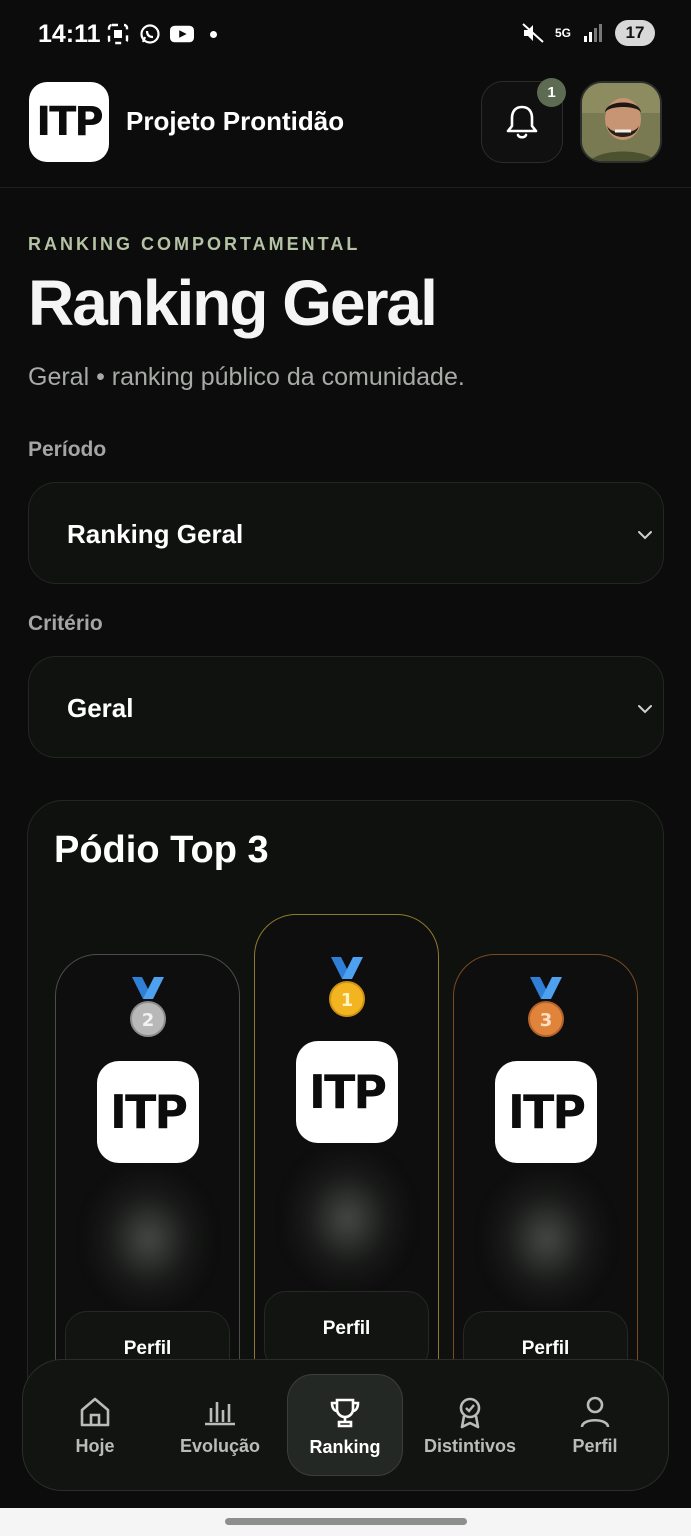 Image resolution: width=691 pixels, height=1536 pixels. Describe the element at coordinates (635, 33) in the screenshot. I see `battery-indicator: 17` at that location.